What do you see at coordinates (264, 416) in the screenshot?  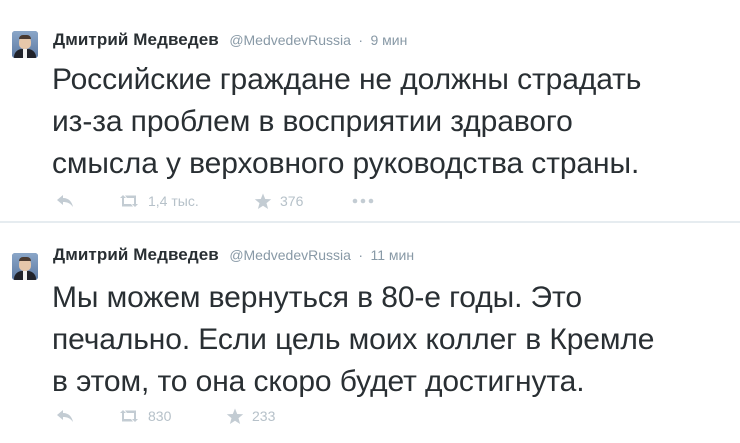 I see `favorite-count: 233` at bounding box center [264, 416].